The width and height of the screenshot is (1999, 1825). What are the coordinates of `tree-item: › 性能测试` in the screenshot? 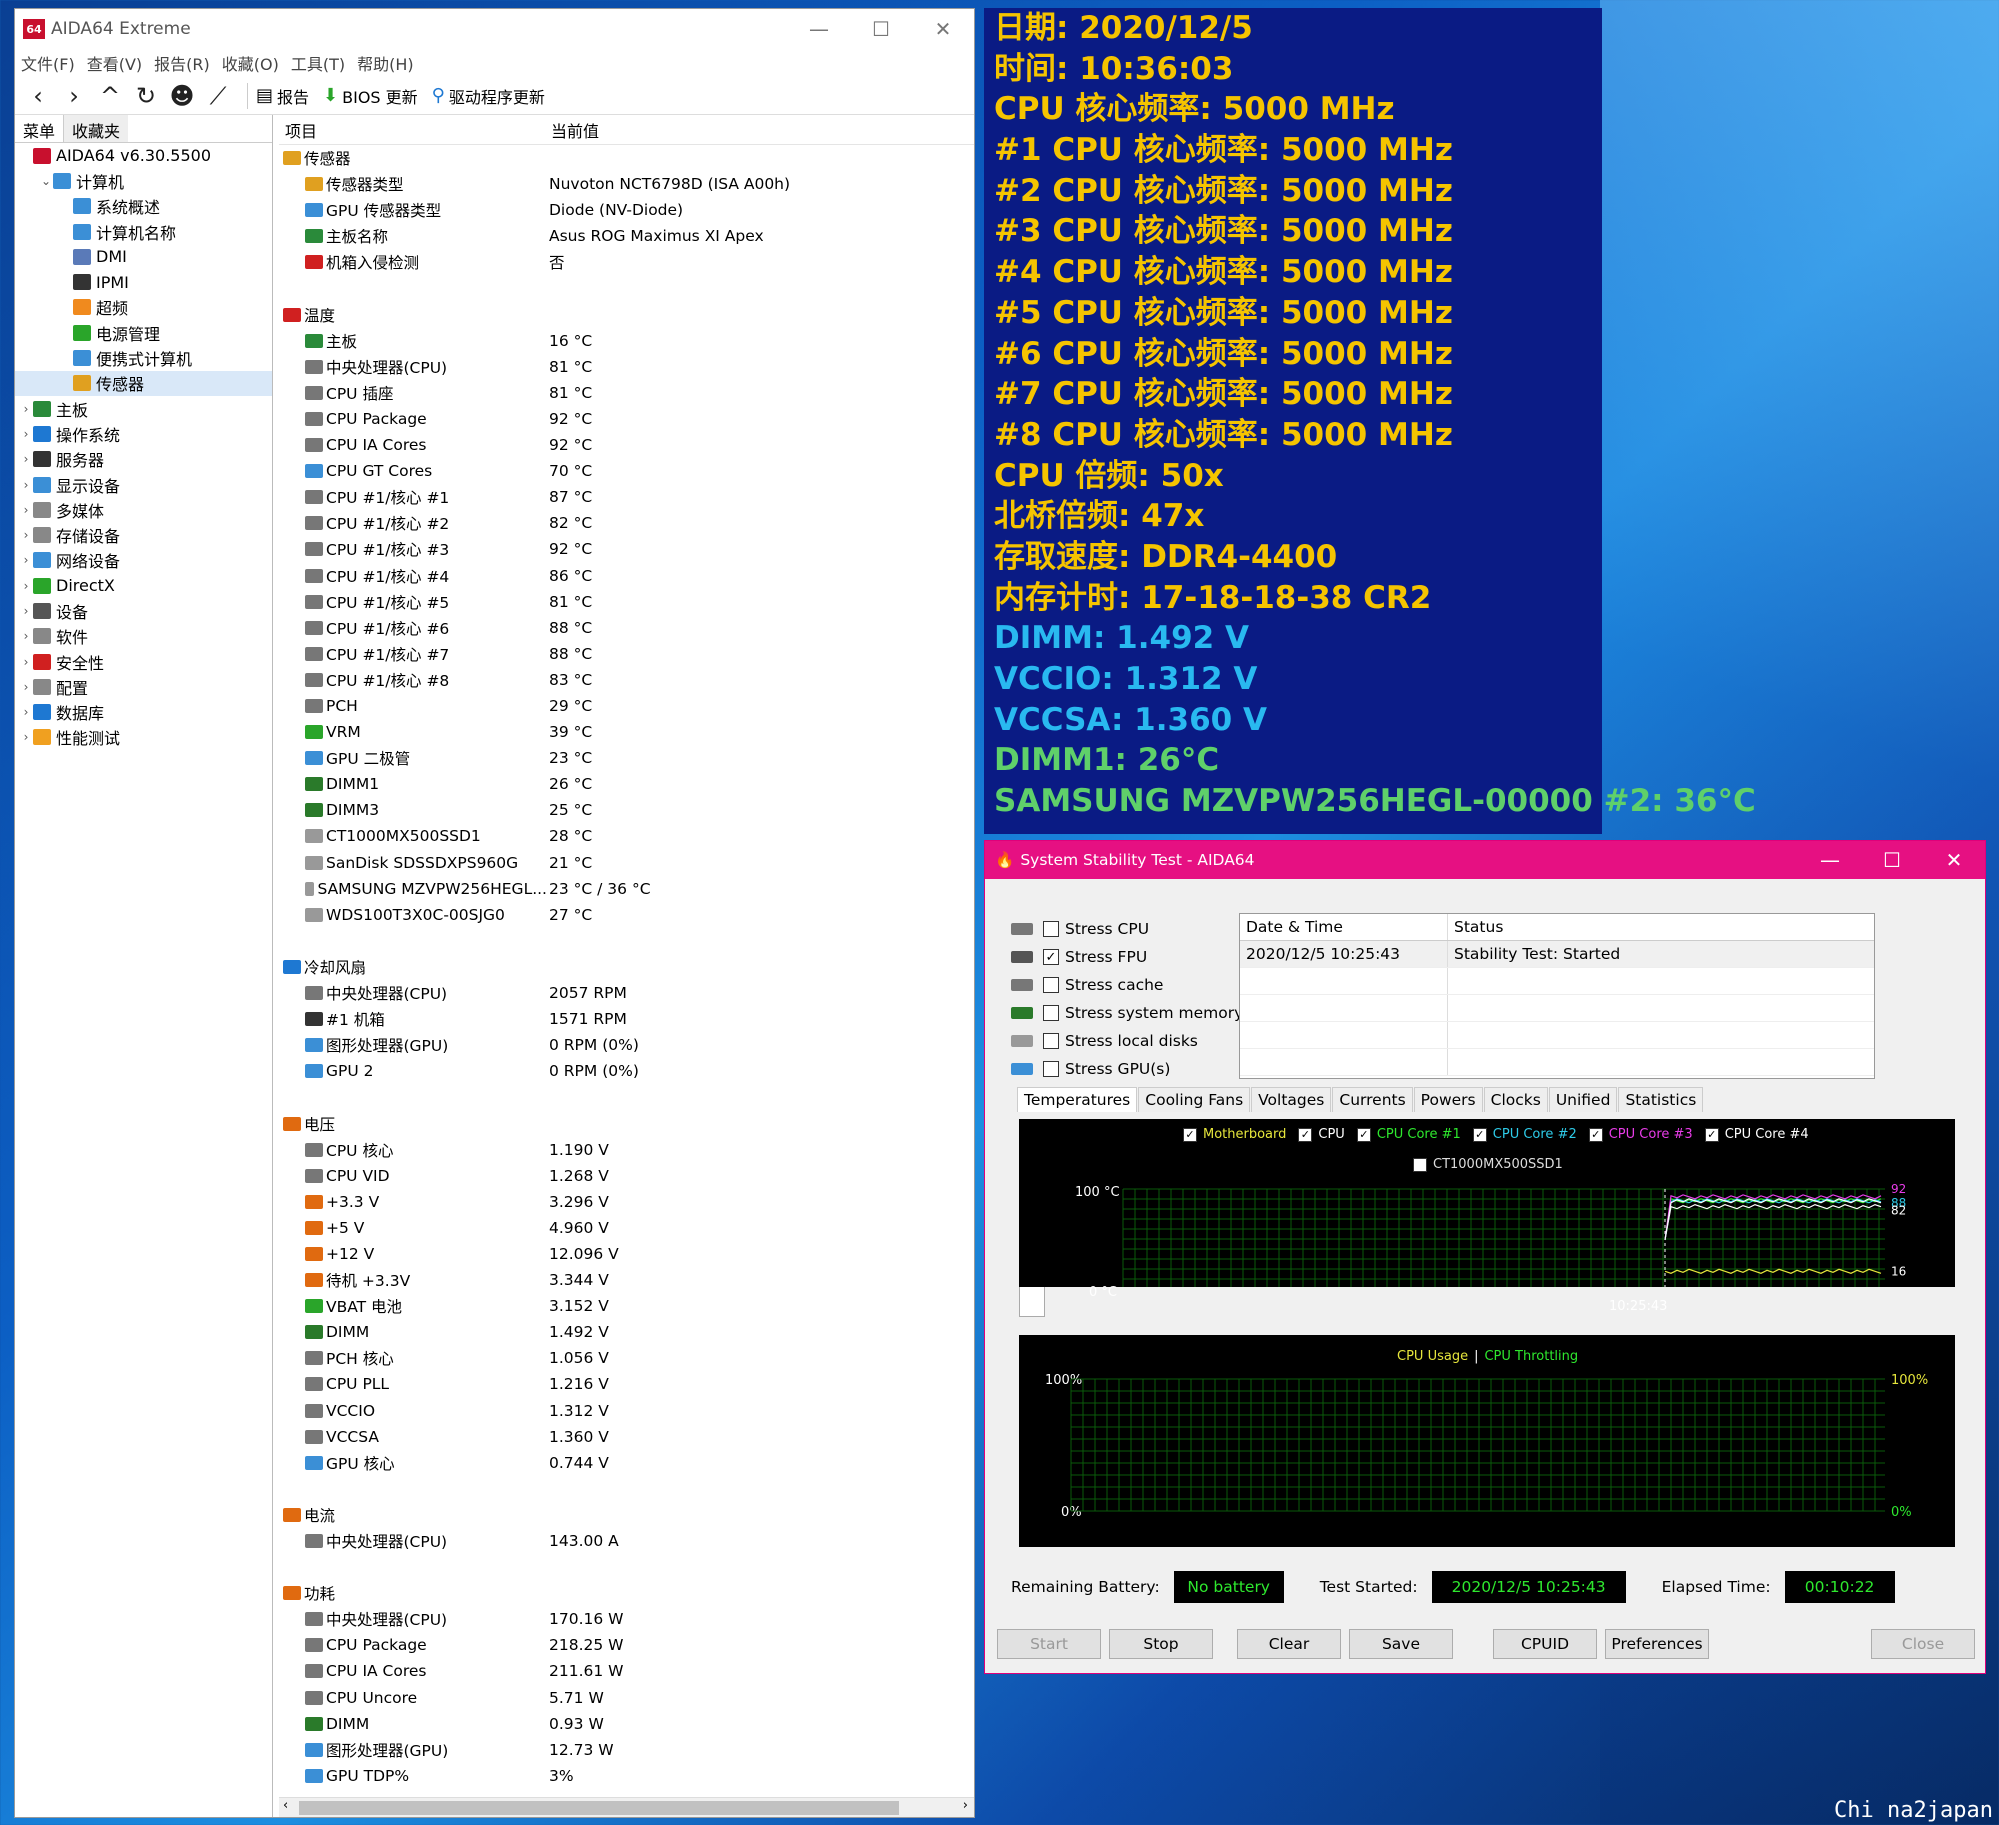 It's located at (143, 737).